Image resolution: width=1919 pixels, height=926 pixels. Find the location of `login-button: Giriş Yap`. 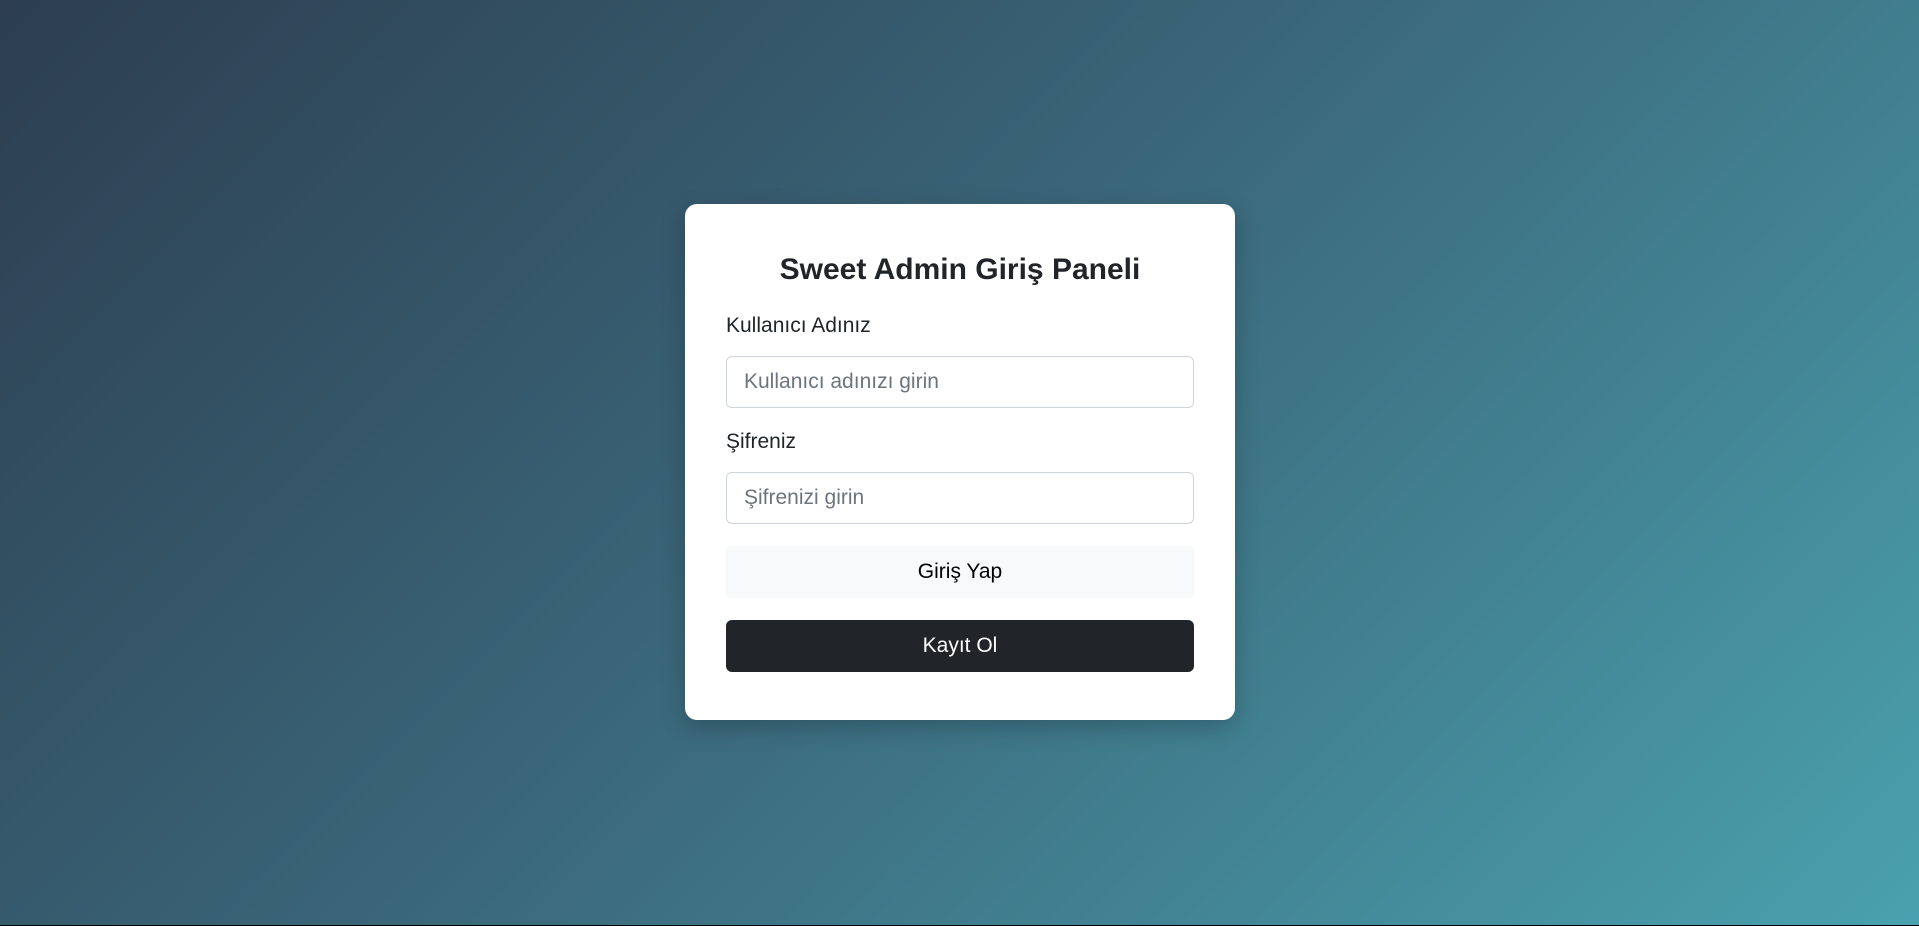

login-button: Giriş Yap is located at coordinates (960, 572).